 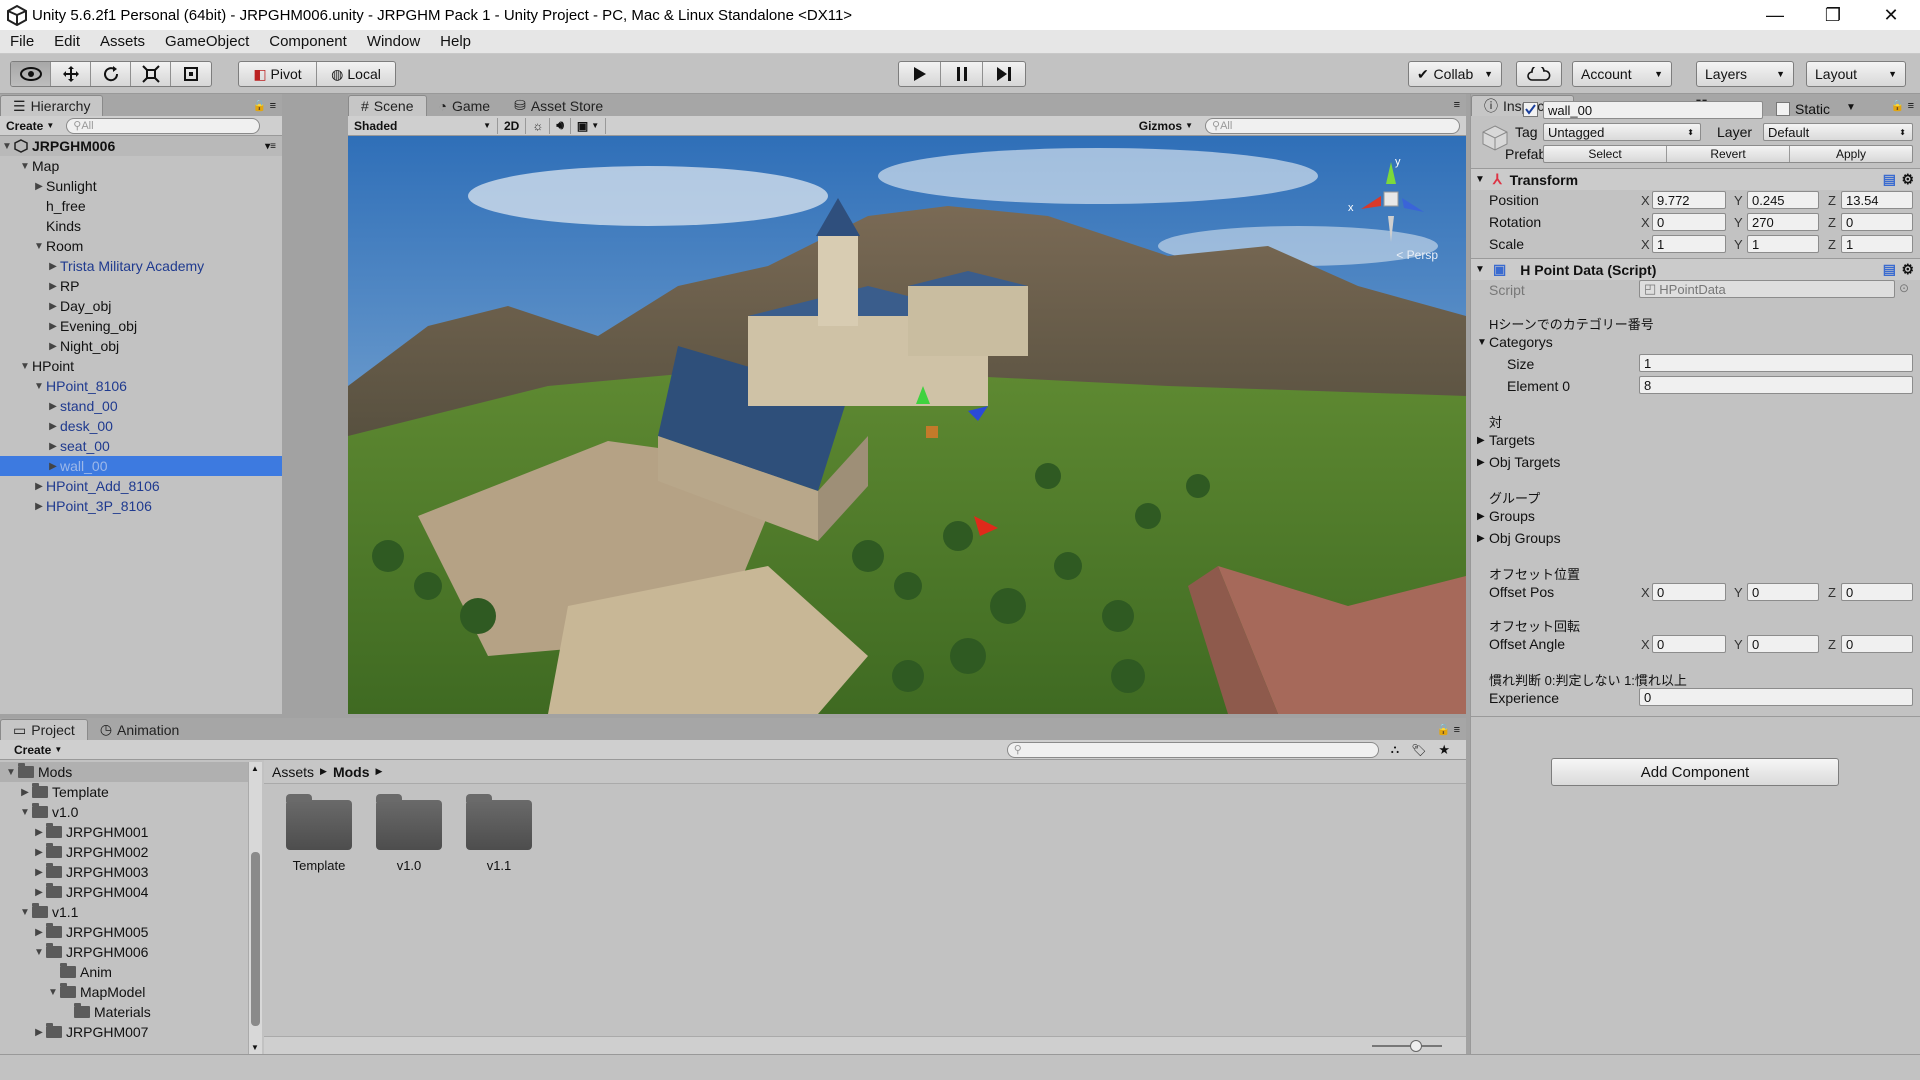 What do you see at coordinates (1783, 222) in the screenshot?
I see `rotation-y-field: 270` at bounding box center [1783, 222].